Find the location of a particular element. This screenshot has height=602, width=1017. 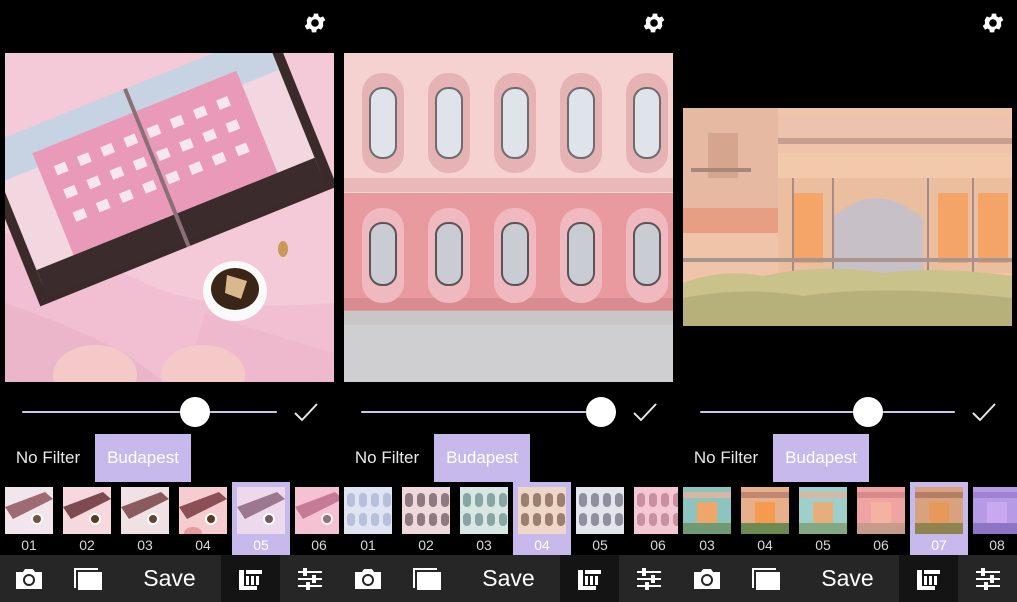

filter-thumbnail-strip: 03 04 05 06 07 08 is located at coordinates (847, 518).